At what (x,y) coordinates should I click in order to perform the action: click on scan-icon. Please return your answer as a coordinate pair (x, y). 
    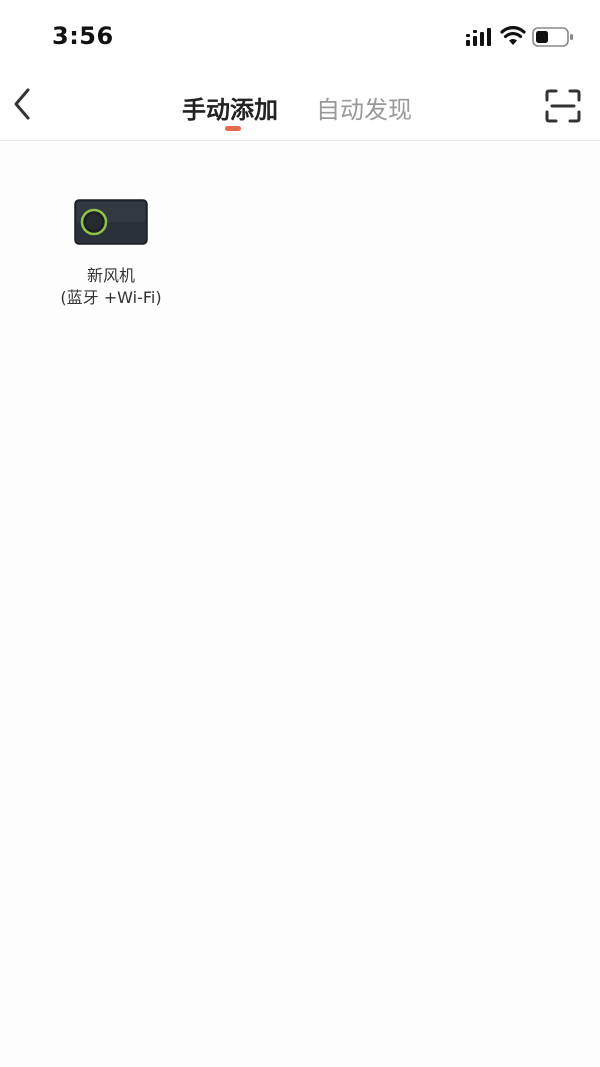
    Looking at the image, I should click on (563, 106).